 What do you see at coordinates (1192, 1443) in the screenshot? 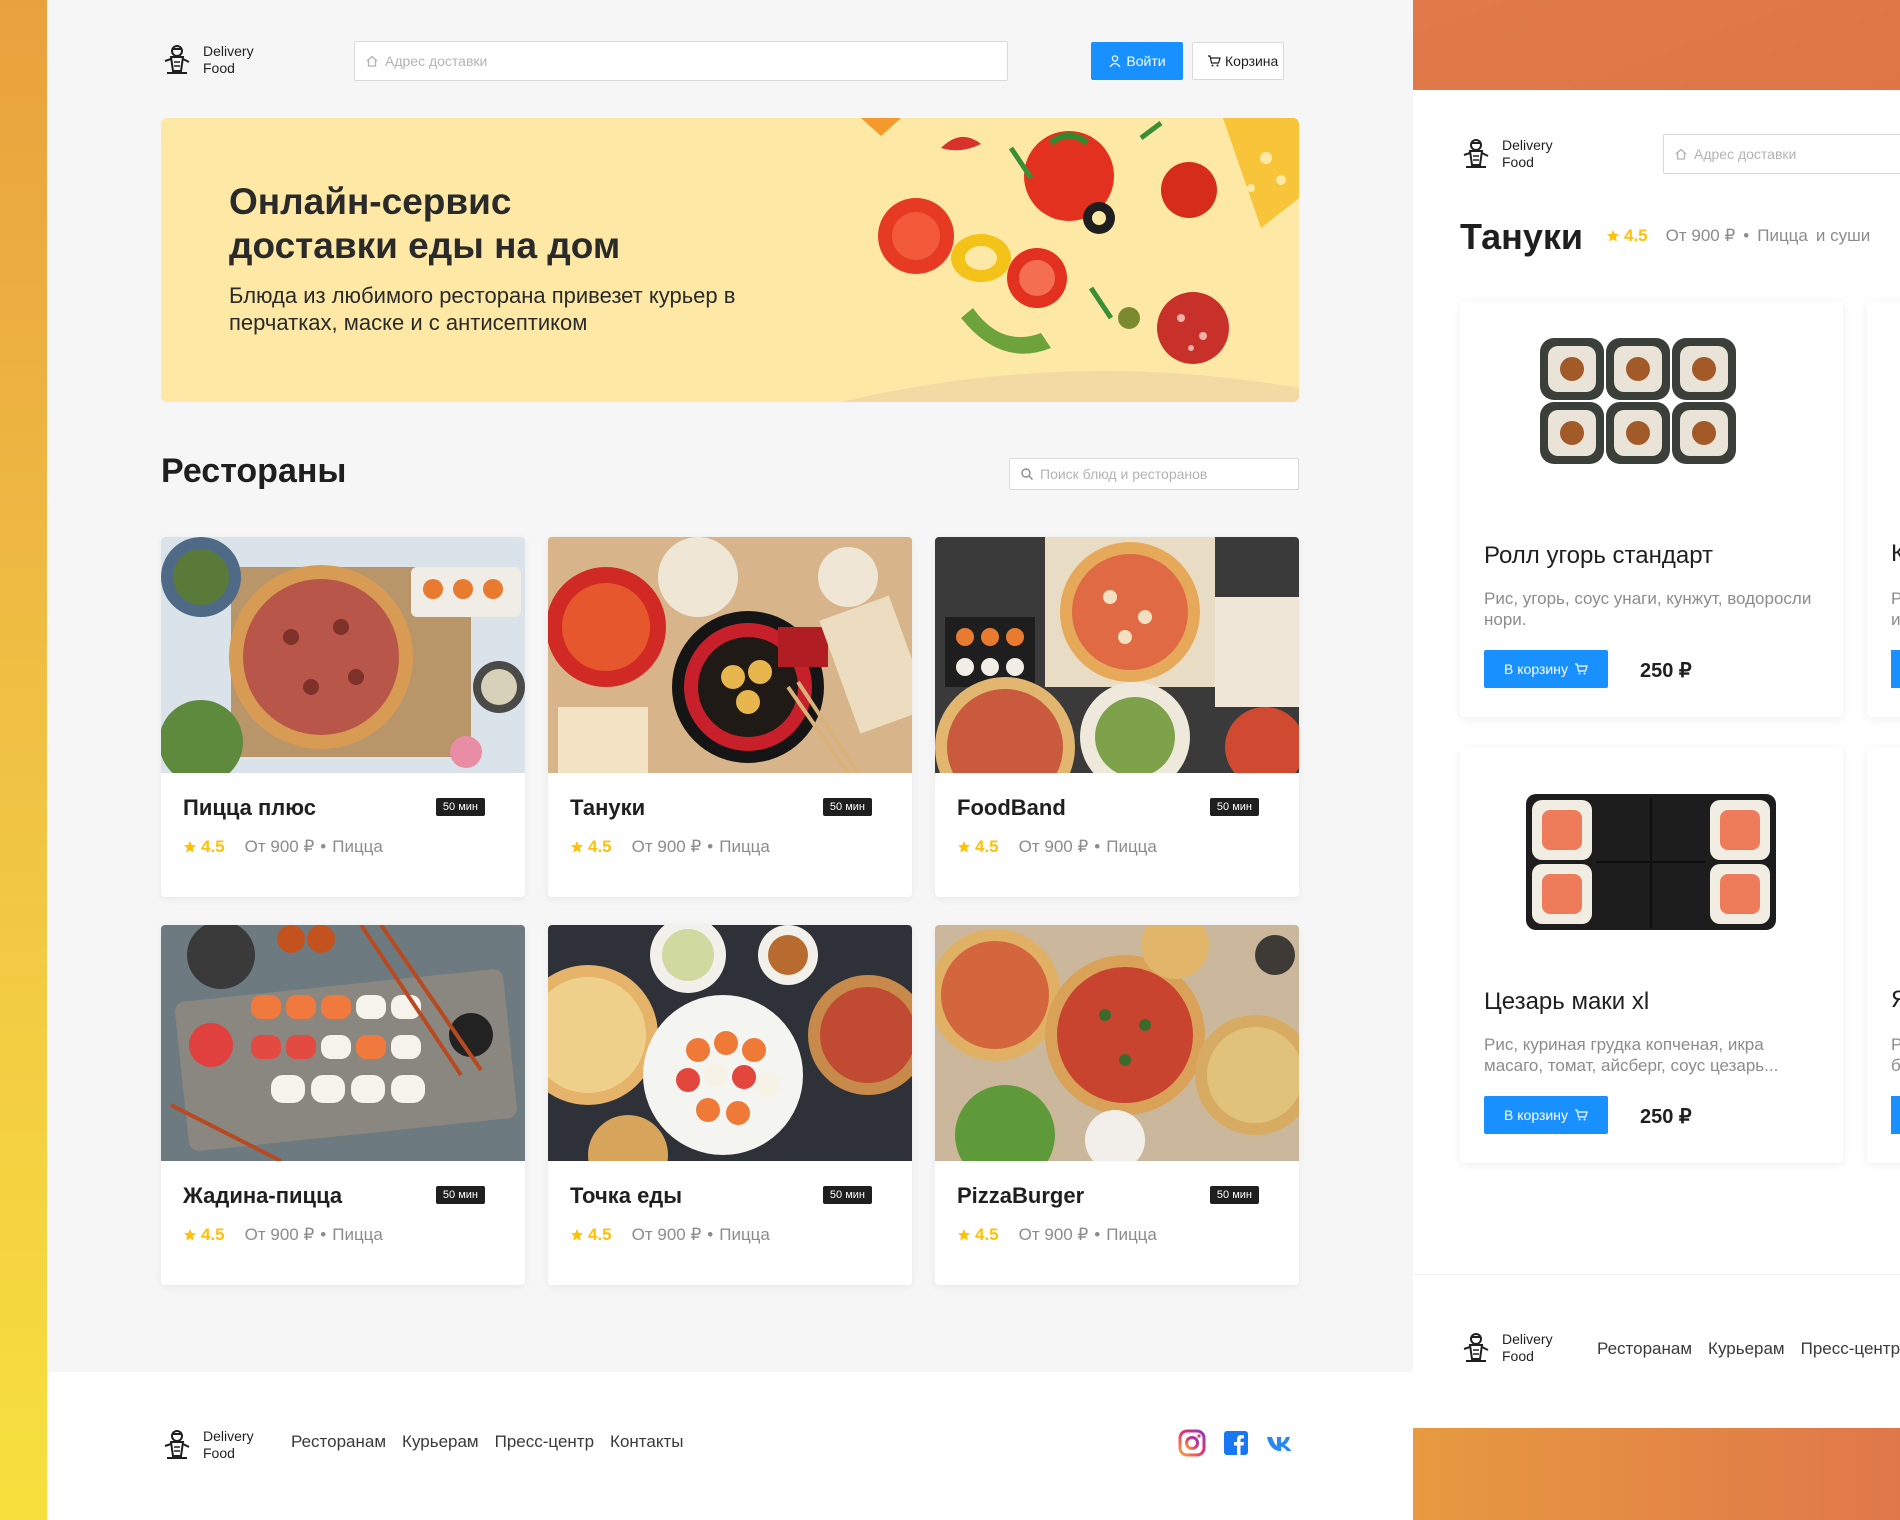
I see `instagram-icon` at bounding box center [1192, 1443].